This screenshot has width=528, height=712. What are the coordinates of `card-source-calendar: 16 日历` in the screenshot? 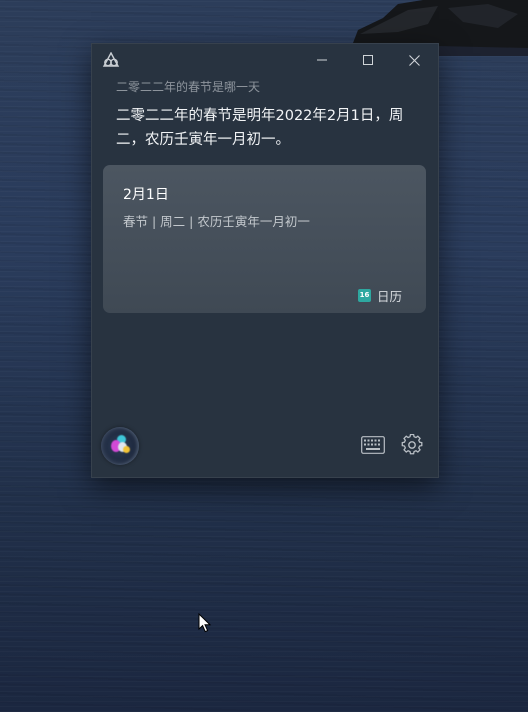 It's located at (379, 295).